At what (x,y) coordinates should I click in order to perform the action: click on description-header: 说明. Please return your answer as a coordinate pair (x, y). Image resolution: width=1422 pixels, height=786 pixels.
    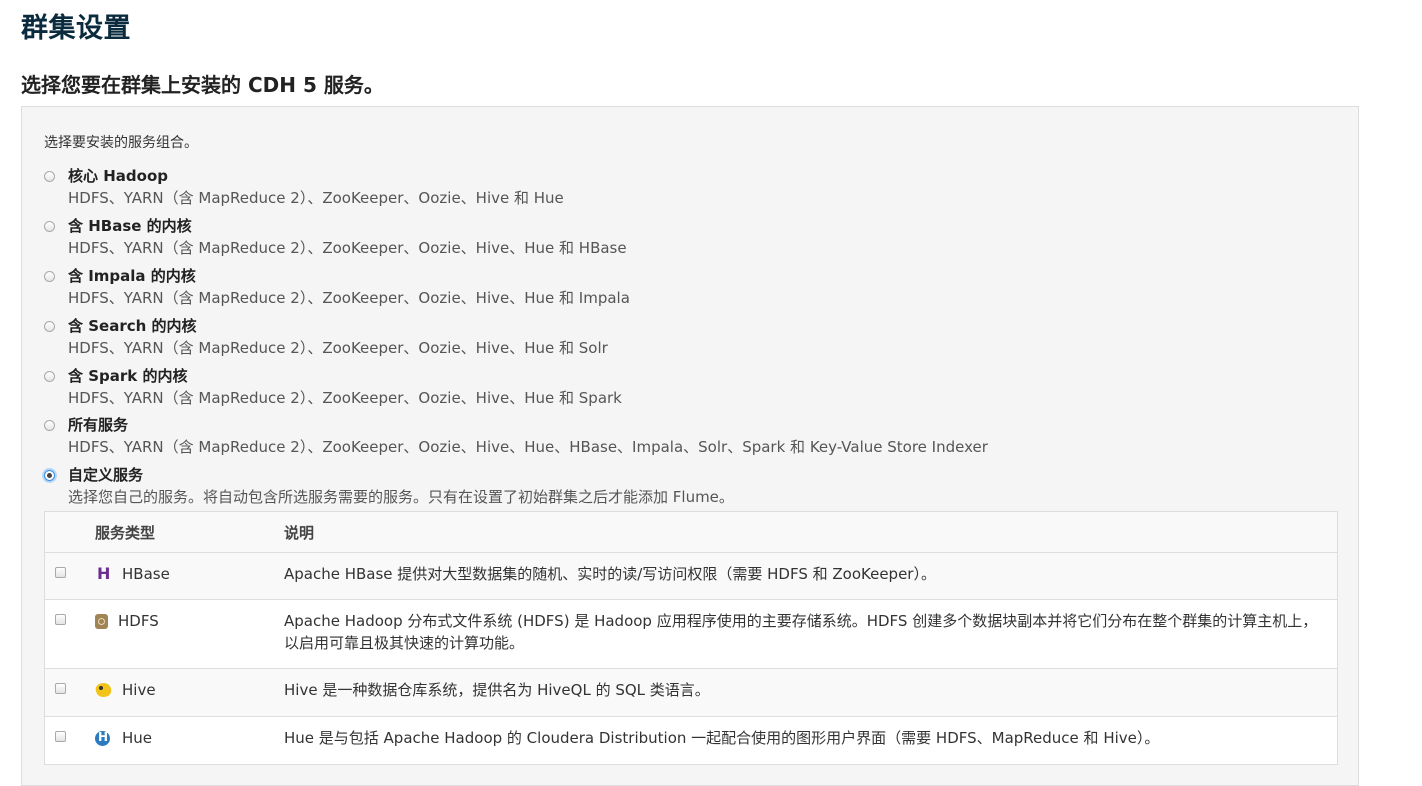
    Looking at the image, I should click on (811, 532).